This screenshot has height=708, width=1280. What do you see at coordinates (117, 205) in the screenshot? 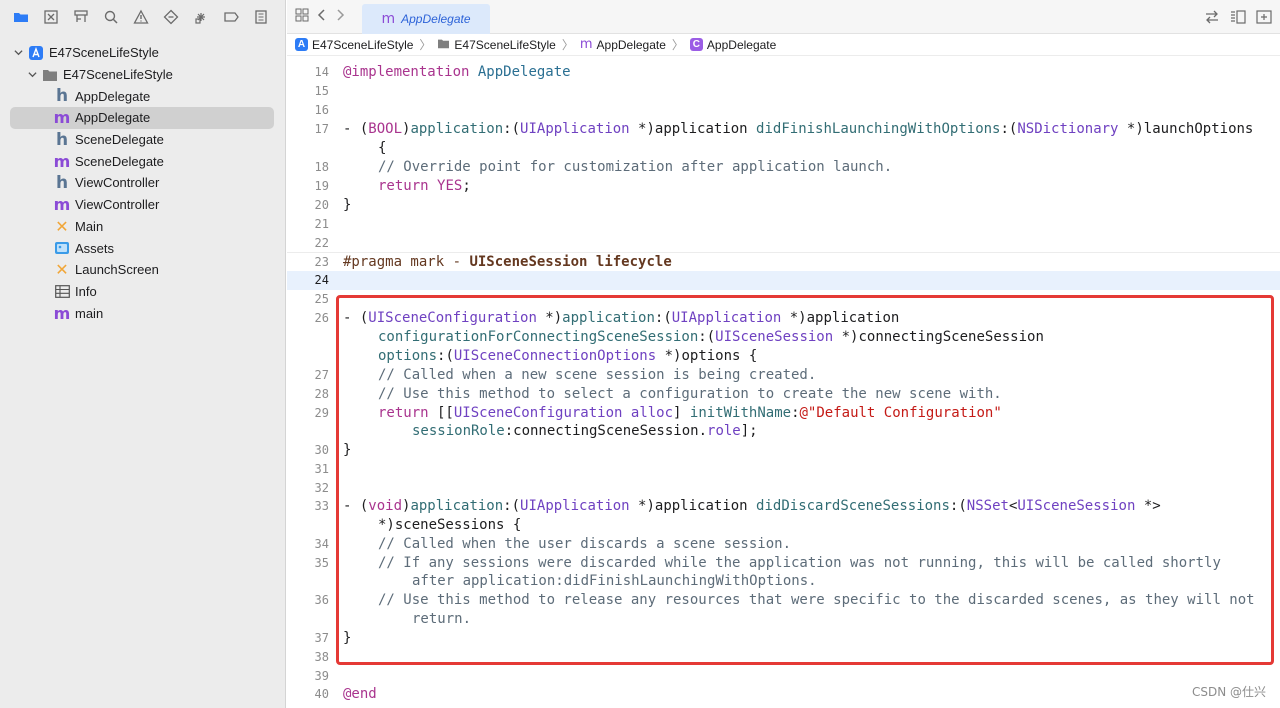
I see `tree-item-label: ViewController` at bounding box center [117, 205].